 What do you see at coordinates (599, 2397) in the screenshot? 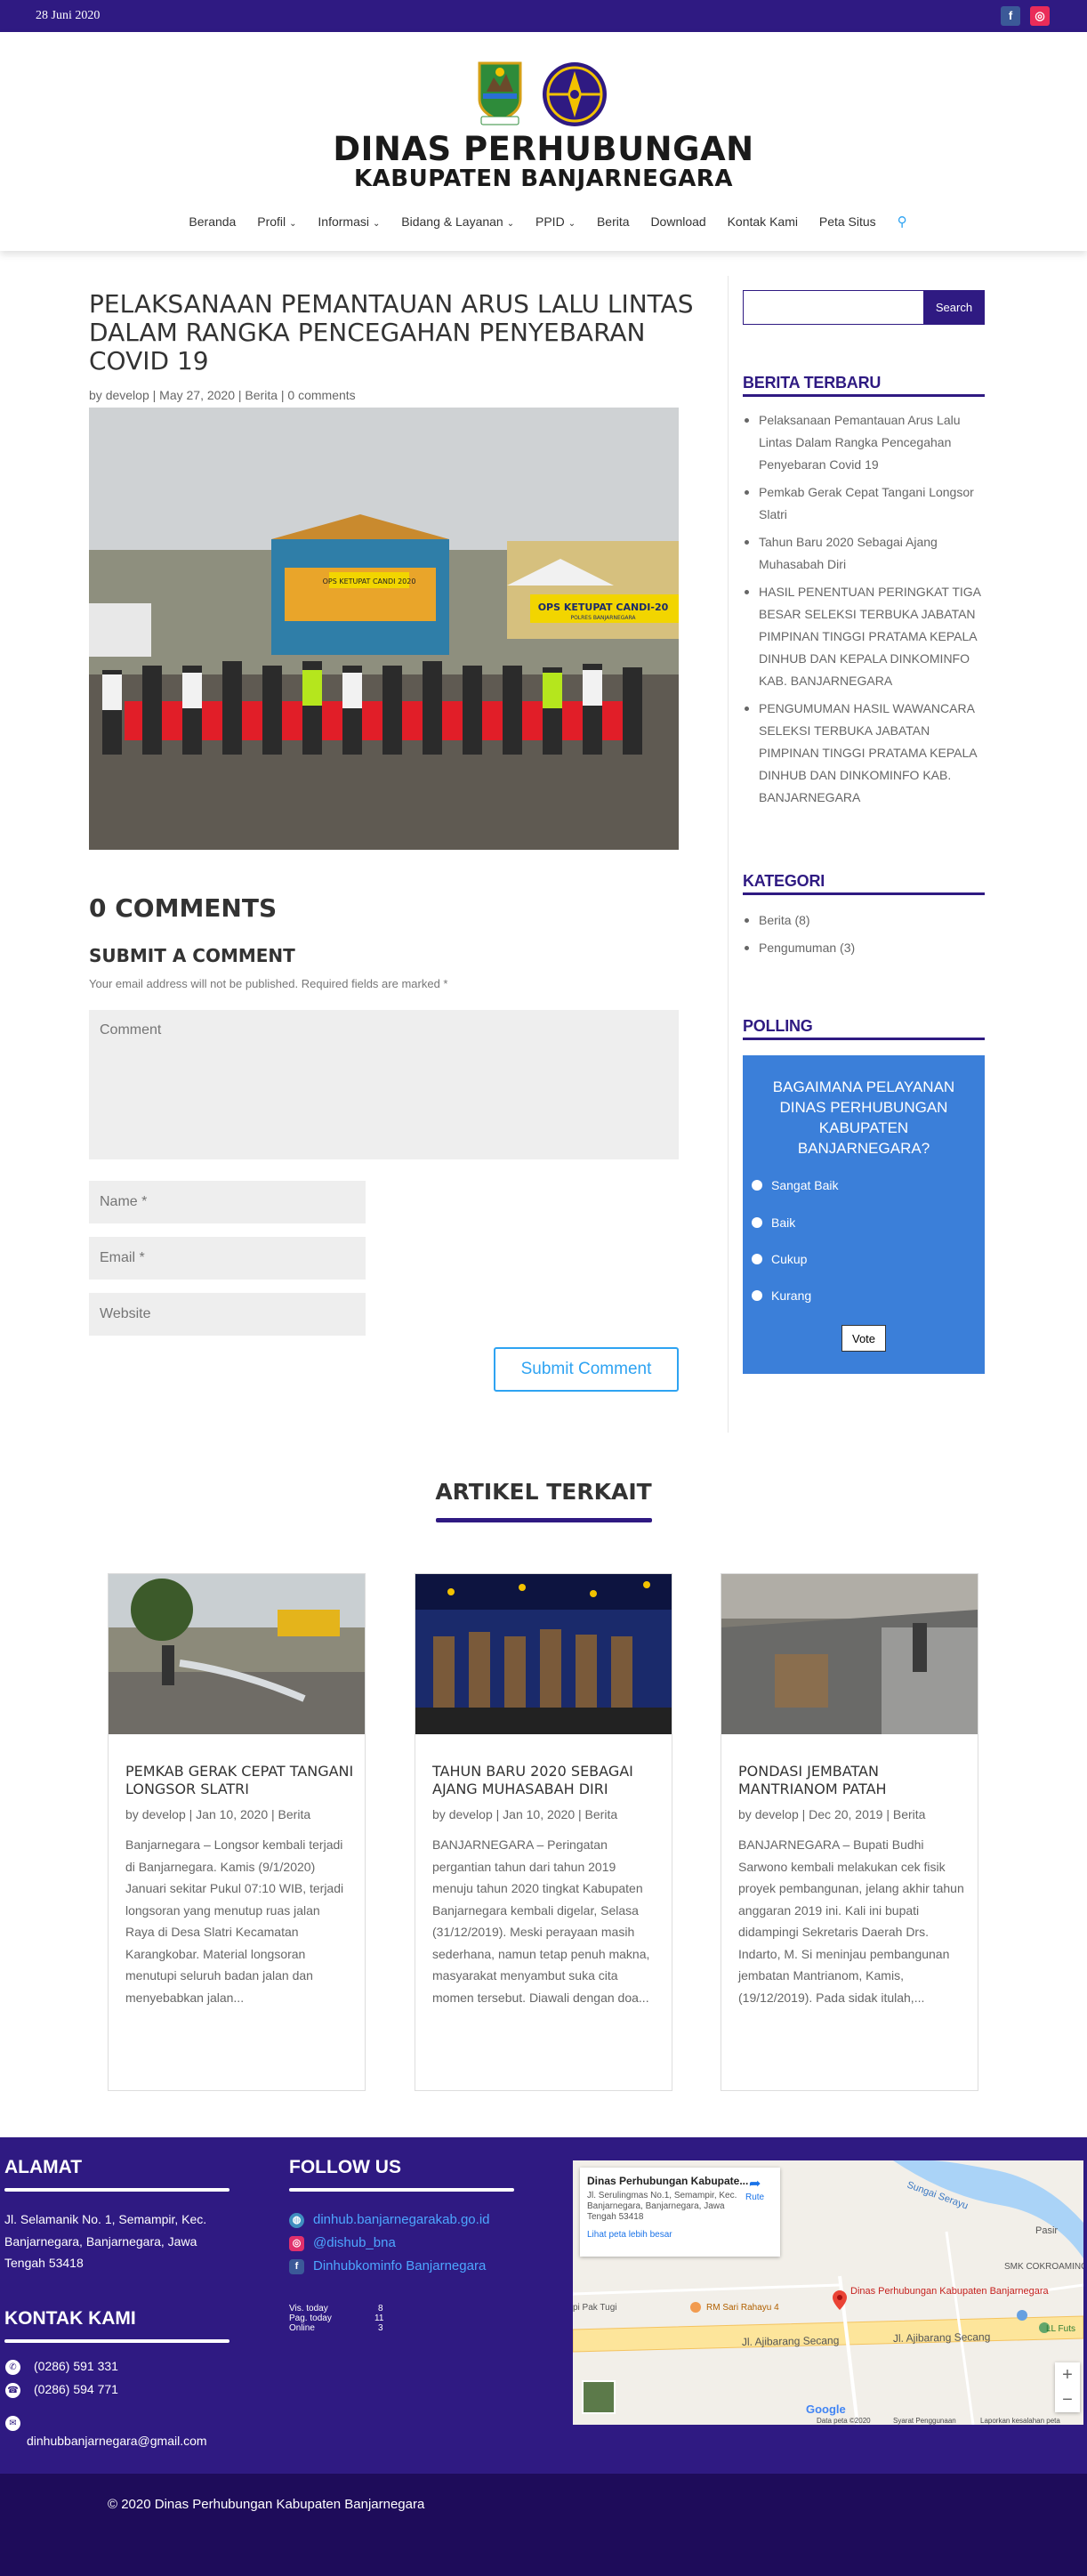
I see `satellite-toggle` at bounding box center [599, 2397].